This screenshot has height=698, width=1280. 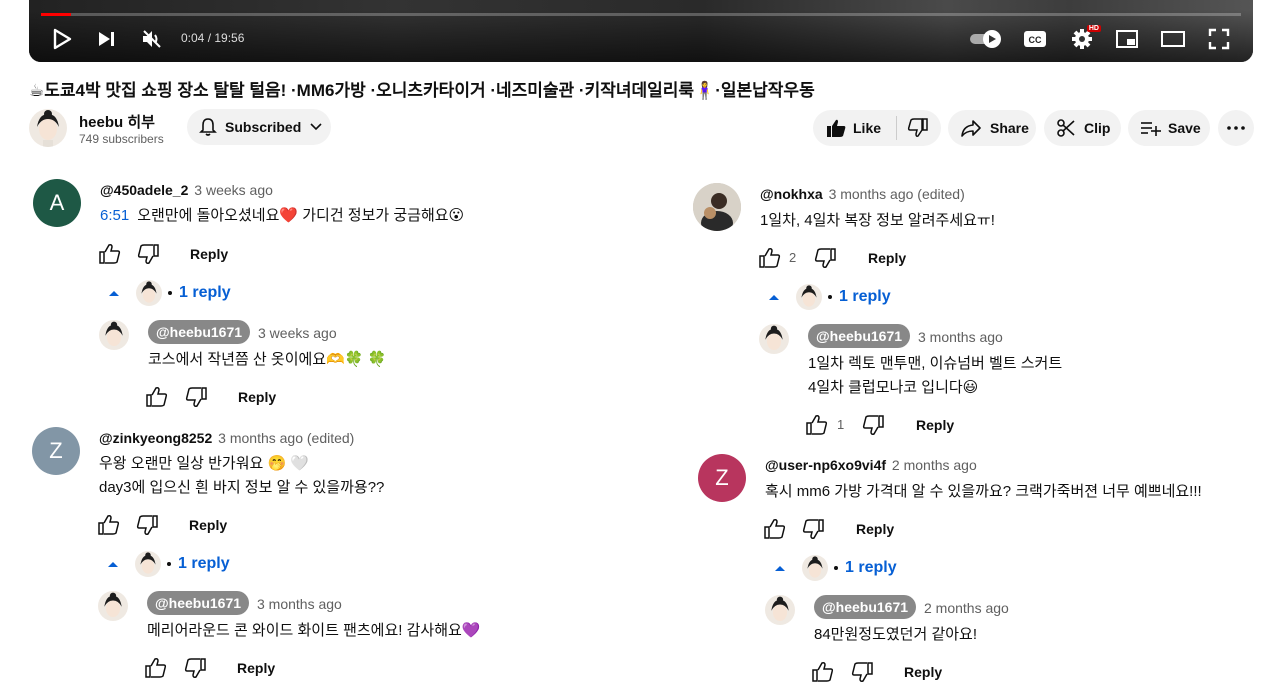 I want to click on comment-author: @nokhxa, so click(x=791, y=194).